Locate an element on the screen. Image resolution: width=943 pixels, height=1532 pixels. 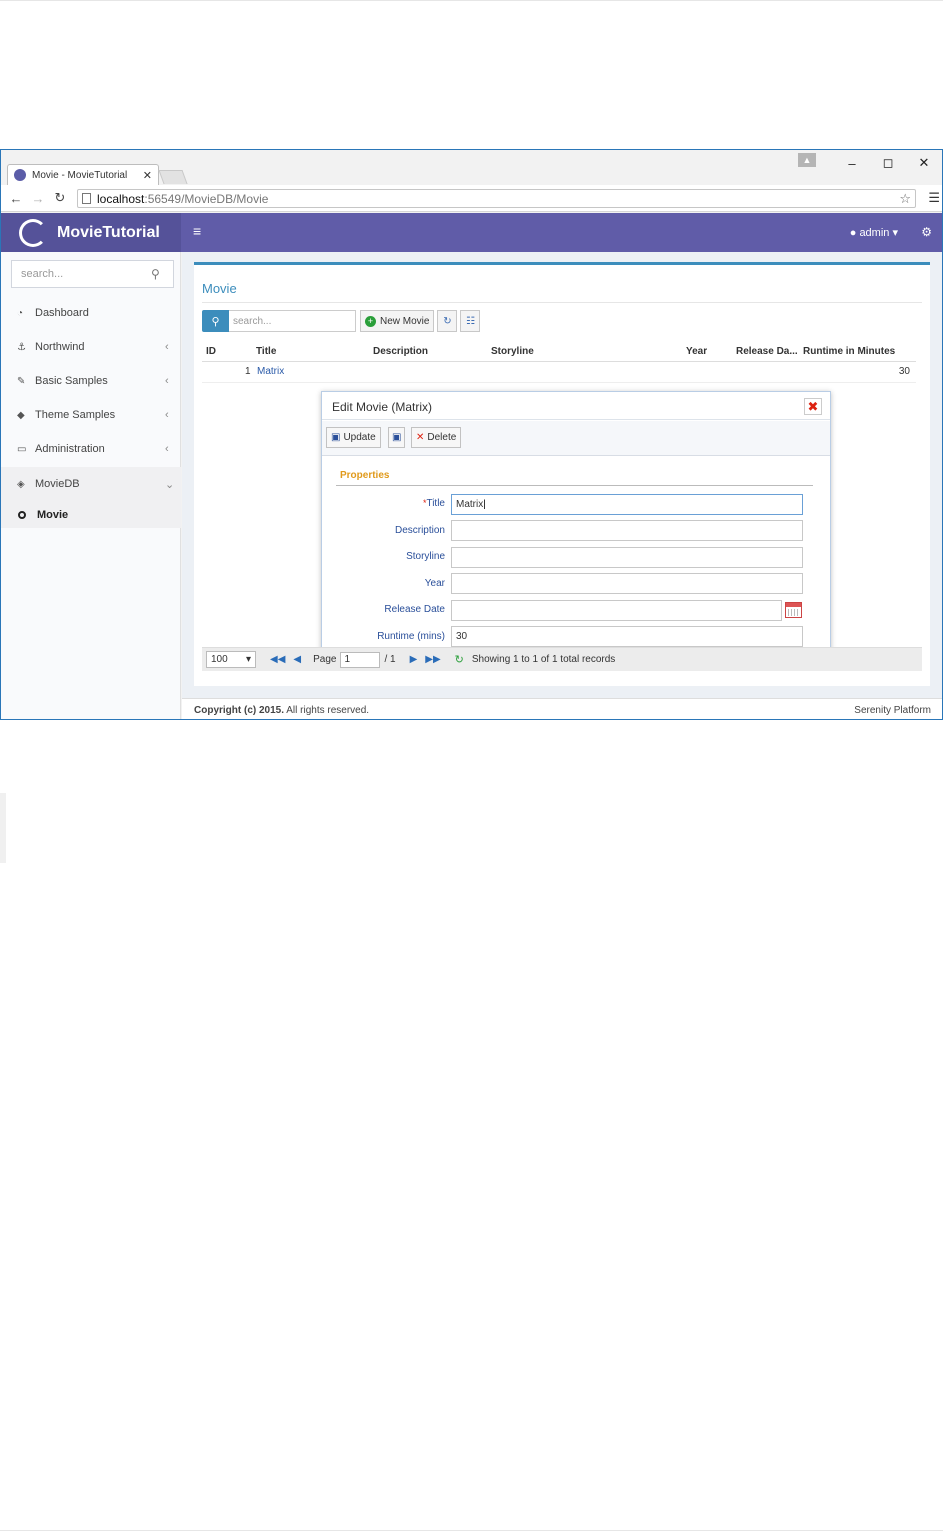
column-header-storyline: Storyline is located at coordinates (512, 351).